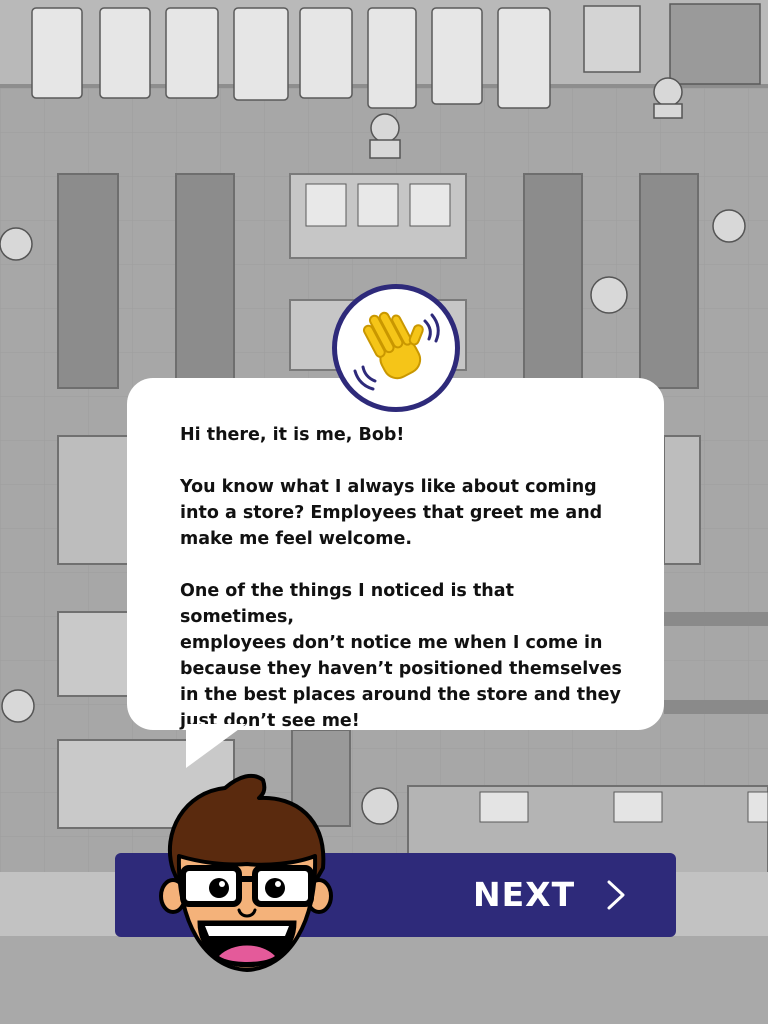  What do you see at coordinates (216, 746) in the screenshot?
I see `dialog-bubble-tail` at bounding box center [216, 746].